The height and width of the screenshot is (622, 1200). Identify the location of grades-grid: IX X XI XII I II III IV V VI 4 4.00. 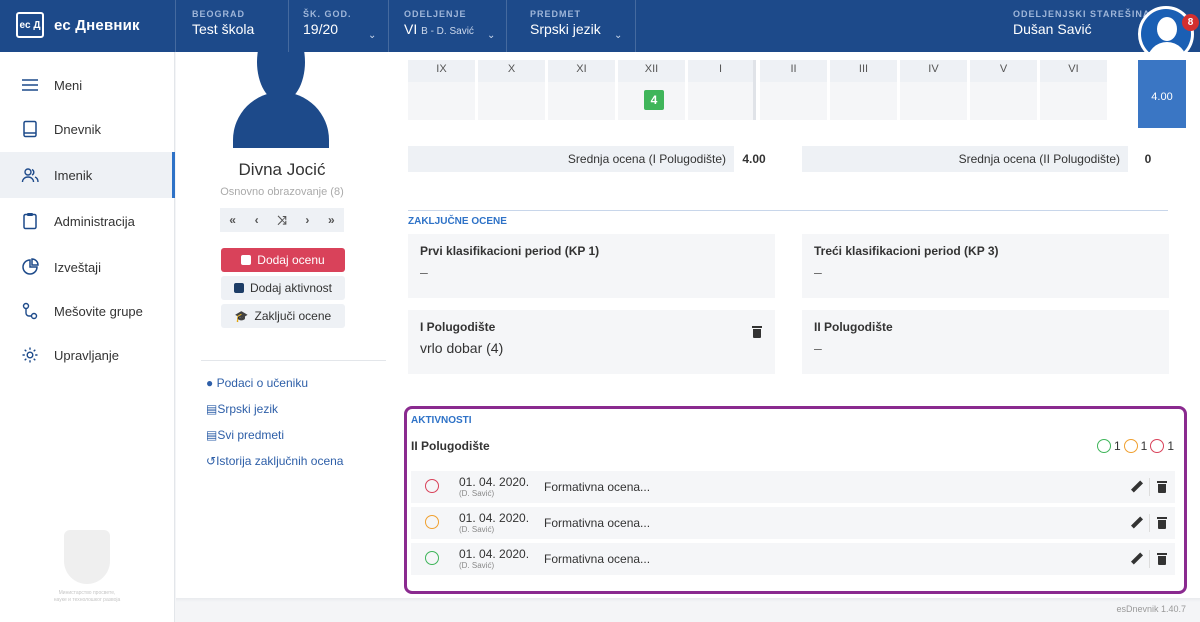
(797, 94).